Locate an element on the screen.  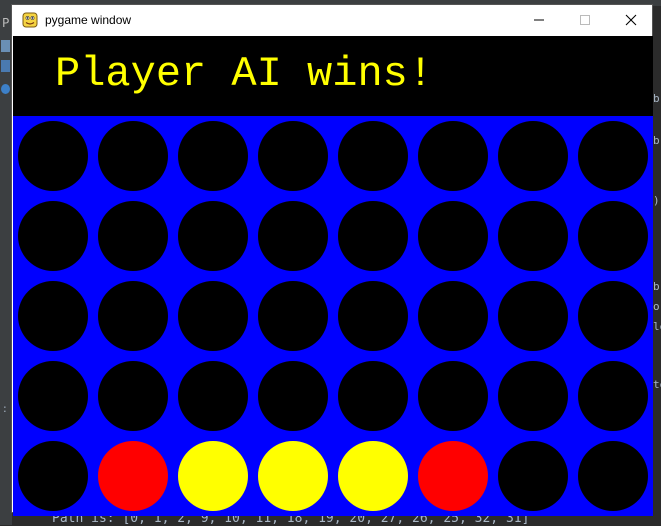
ide-right-fragment: te is located at coordinates (657, 384).